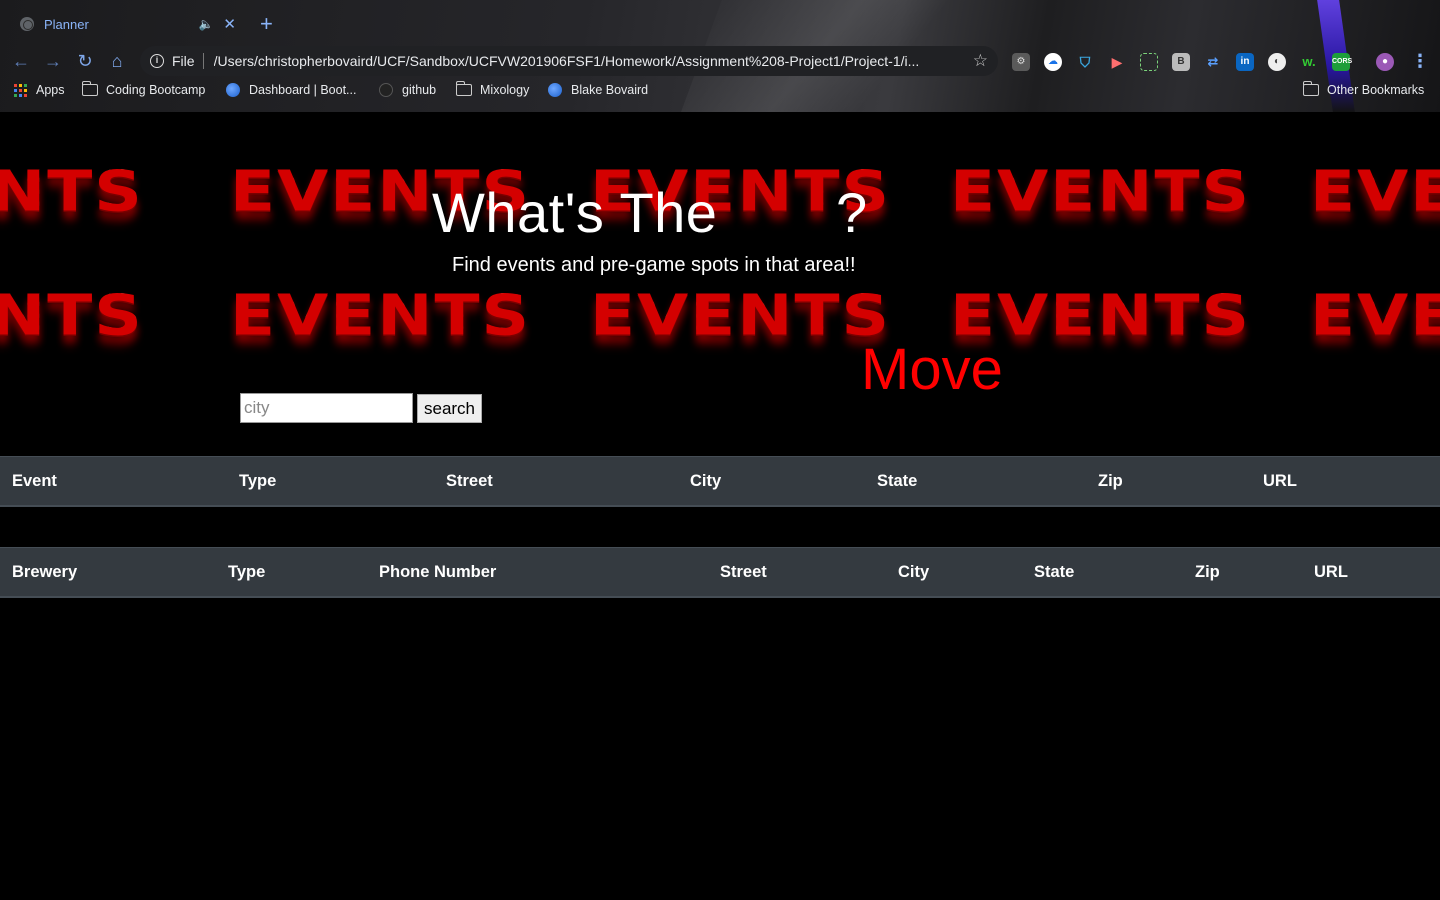 The image size is (1440, 900). I want to click on extension-cloud-icon: ☁, so click(1053, 62).